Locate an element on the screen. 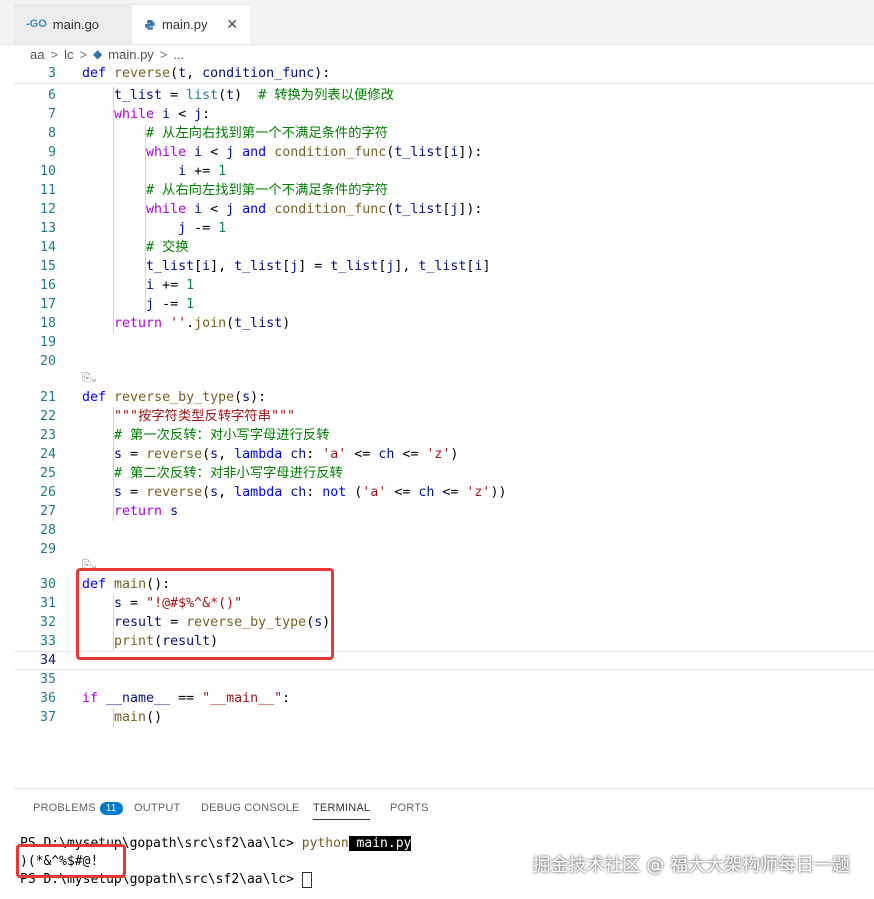  code-line: 28 is located at coordinates (47, 530).